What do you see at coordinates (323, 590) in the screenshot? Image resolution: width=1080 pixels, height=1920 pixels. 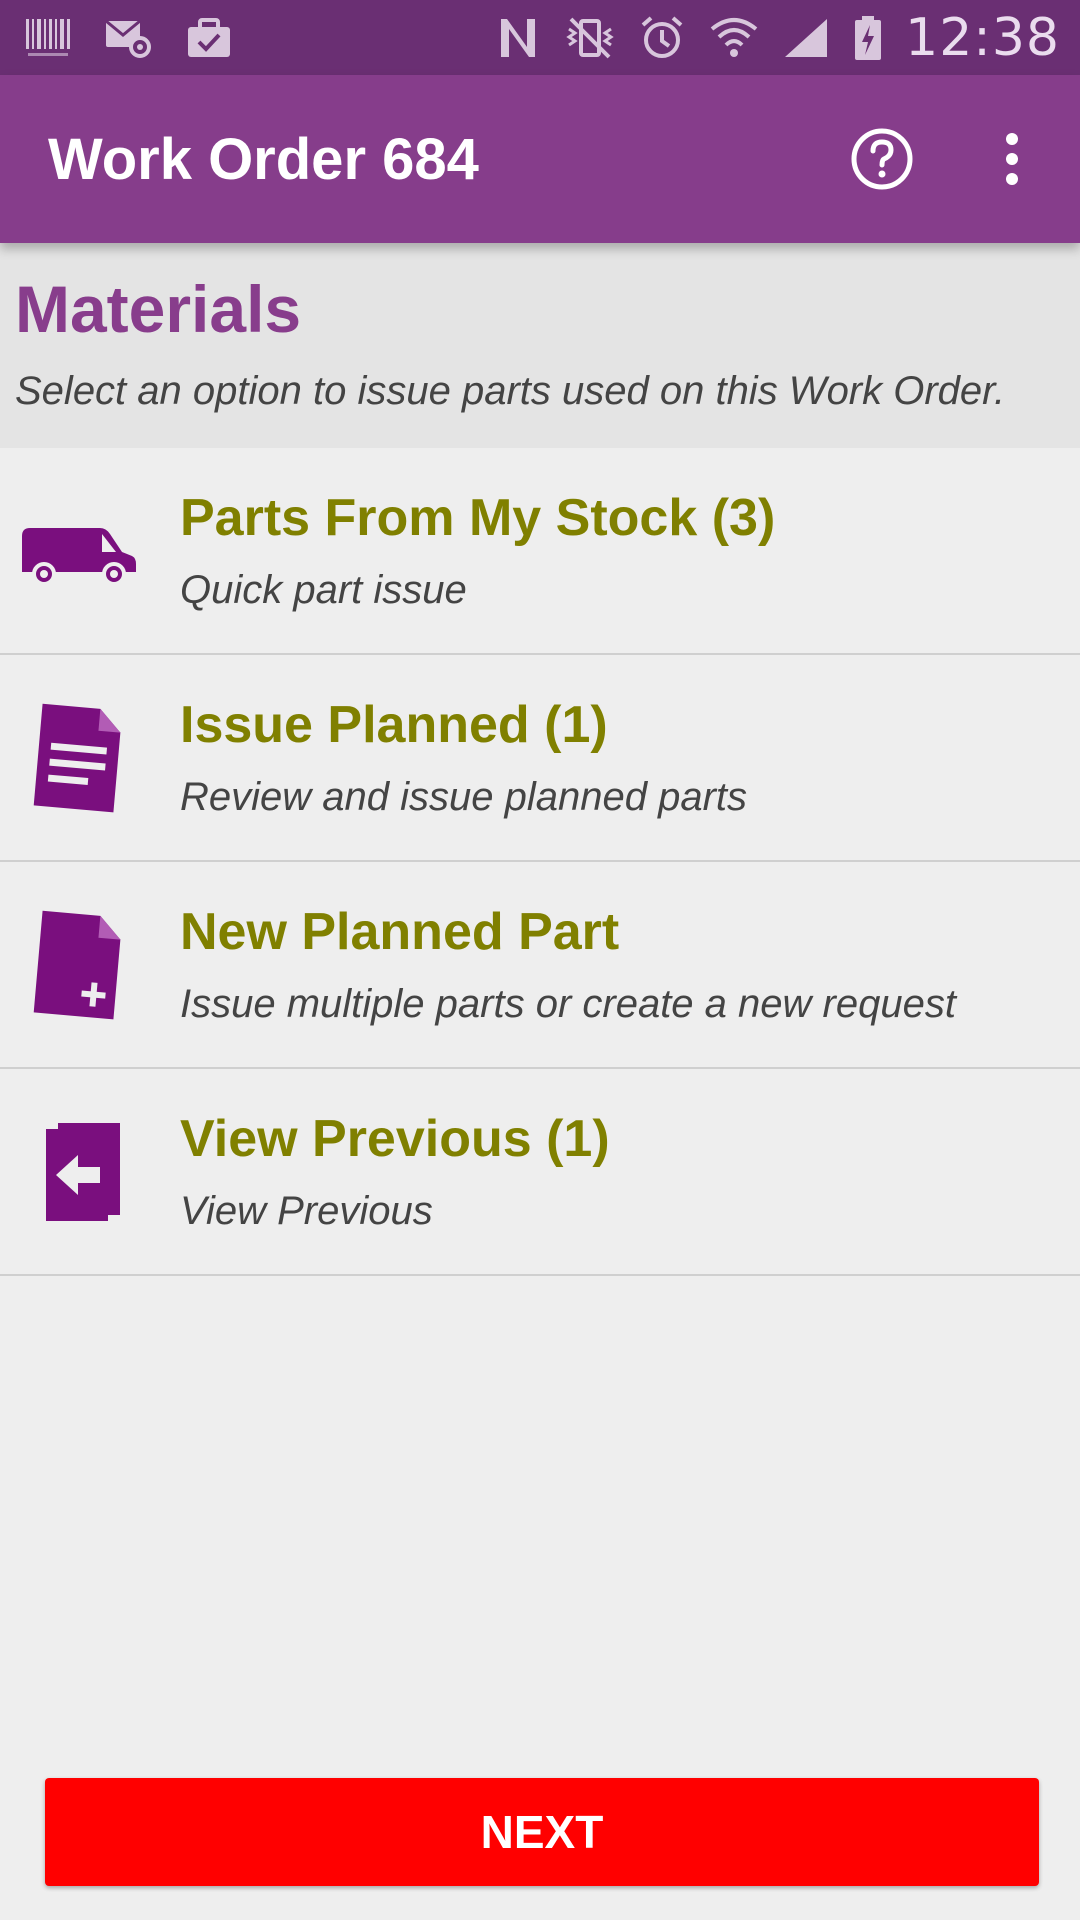 I see `item-subtitle: Quick part issue` at bounding box center [323, 590].